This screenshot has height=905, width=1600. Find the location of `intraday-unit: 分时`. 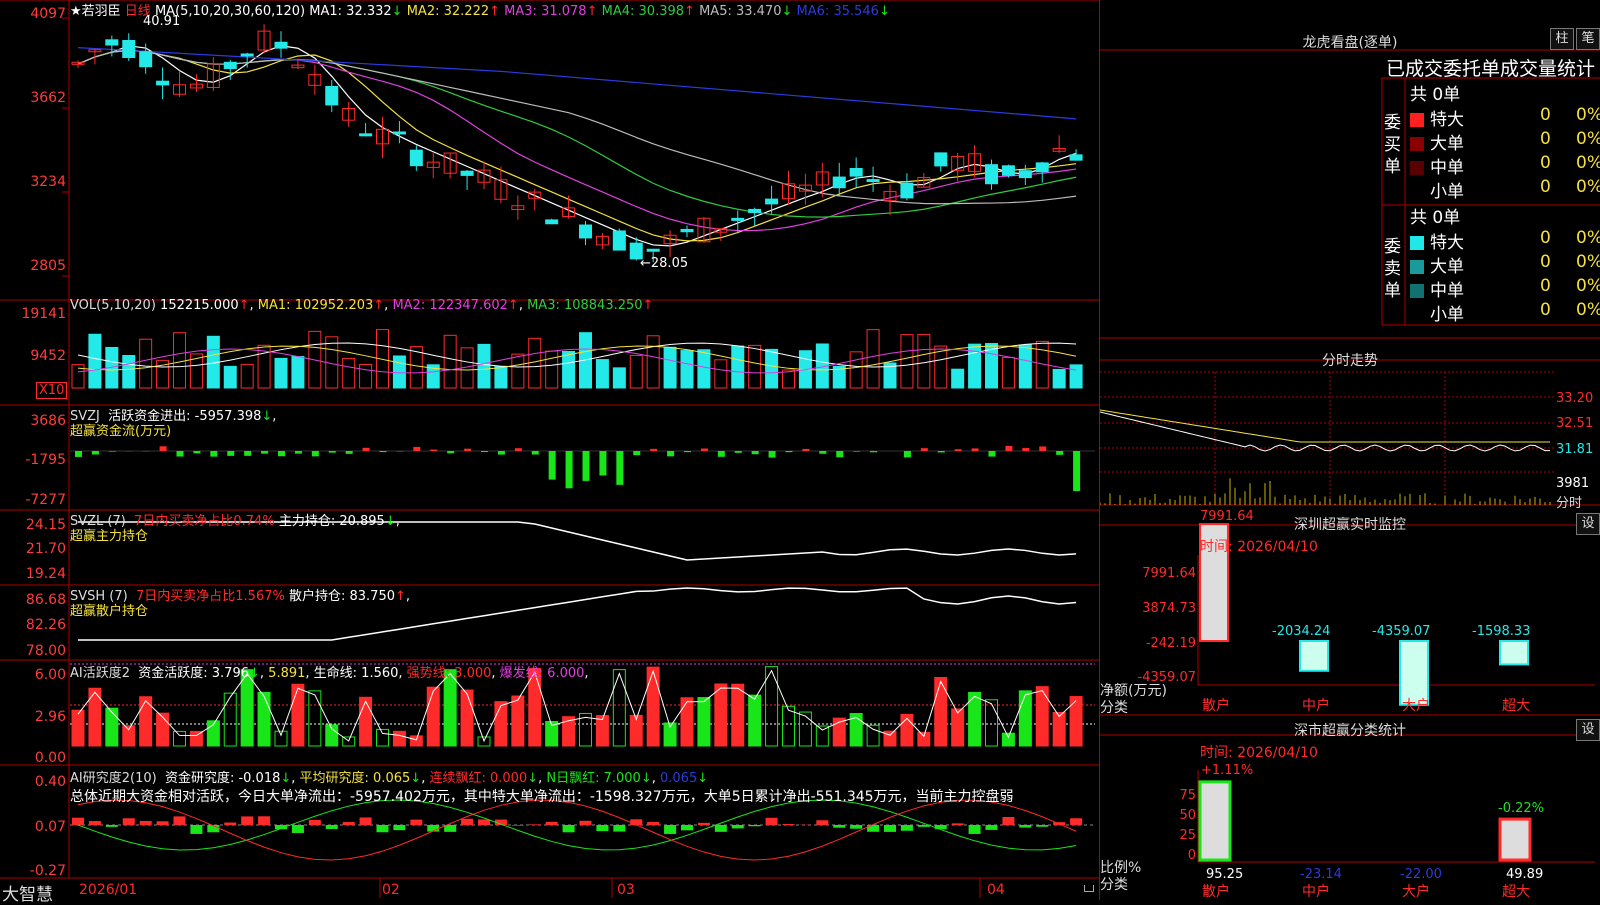

intraday-unit: 分时 is located at coordinates (1569, 501).